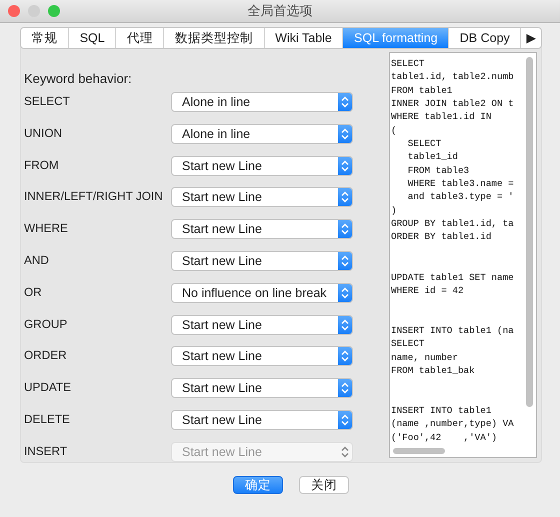 The height and width of the screenshot is (517, 560). I want to click on tab: DB Copy, so click(485, 38).